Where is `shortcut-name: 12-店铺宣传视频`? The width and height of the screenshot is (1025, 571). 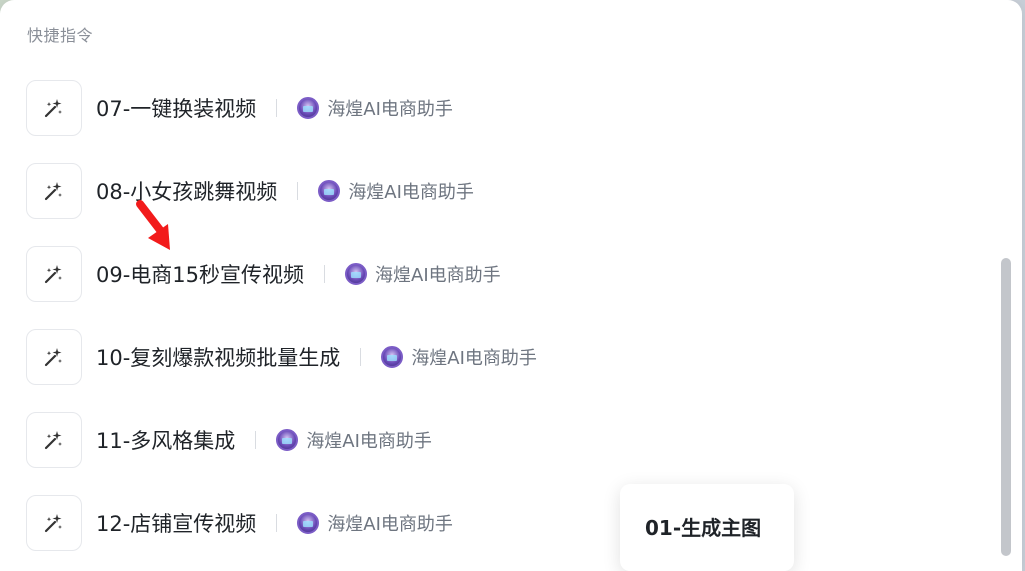 shortcut-name: 12-店铺宣传视频 is located at coordinates (176, 523).